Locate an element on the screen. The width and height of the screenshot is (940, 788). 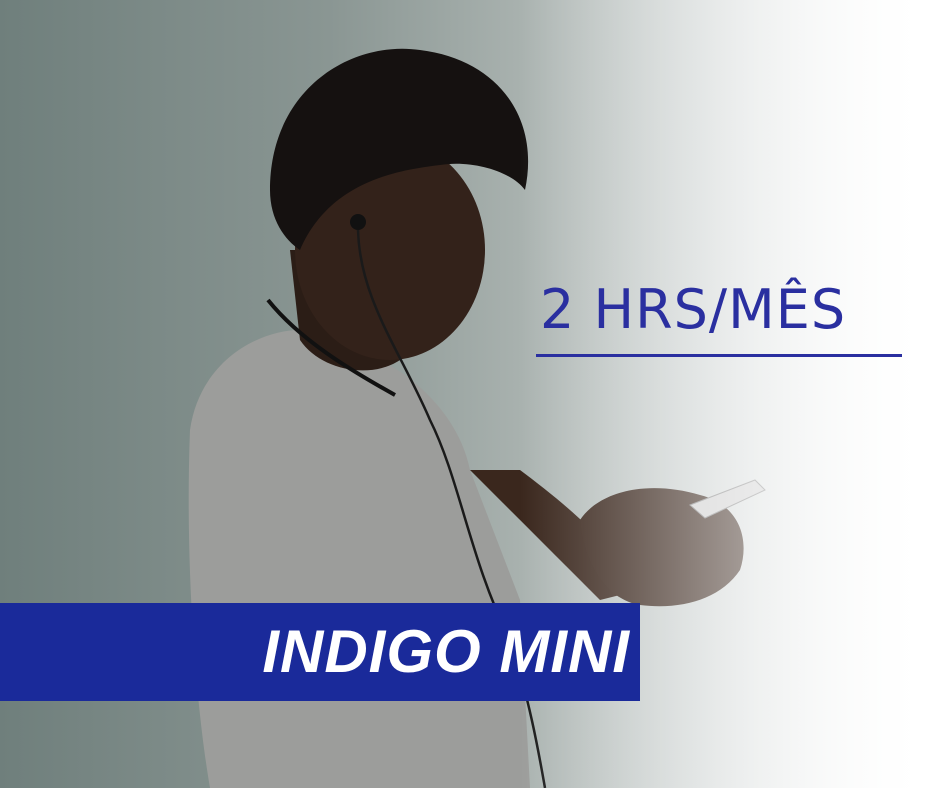
earbud is located at coordinates (358, 222).